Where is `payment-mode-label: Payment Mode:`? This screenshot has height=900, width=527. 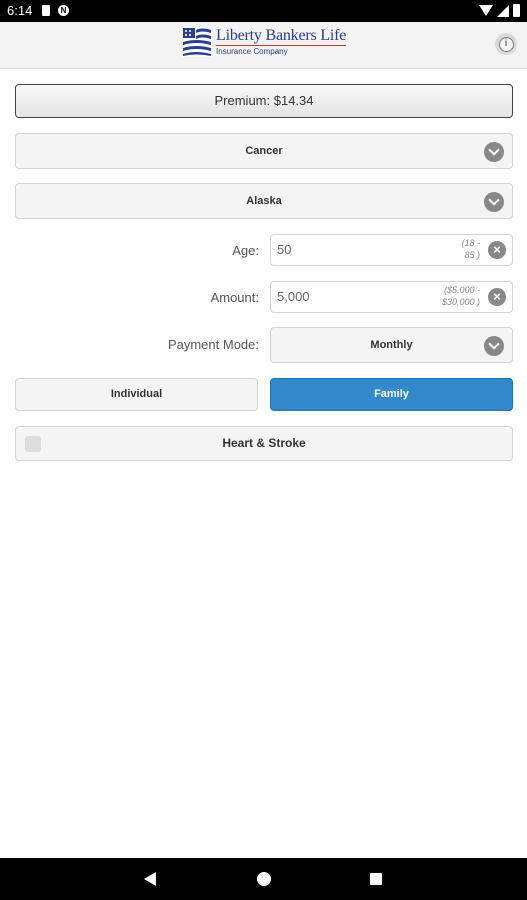 payment-mode-label: Payment Mode: is located at coordinates (213, 344).